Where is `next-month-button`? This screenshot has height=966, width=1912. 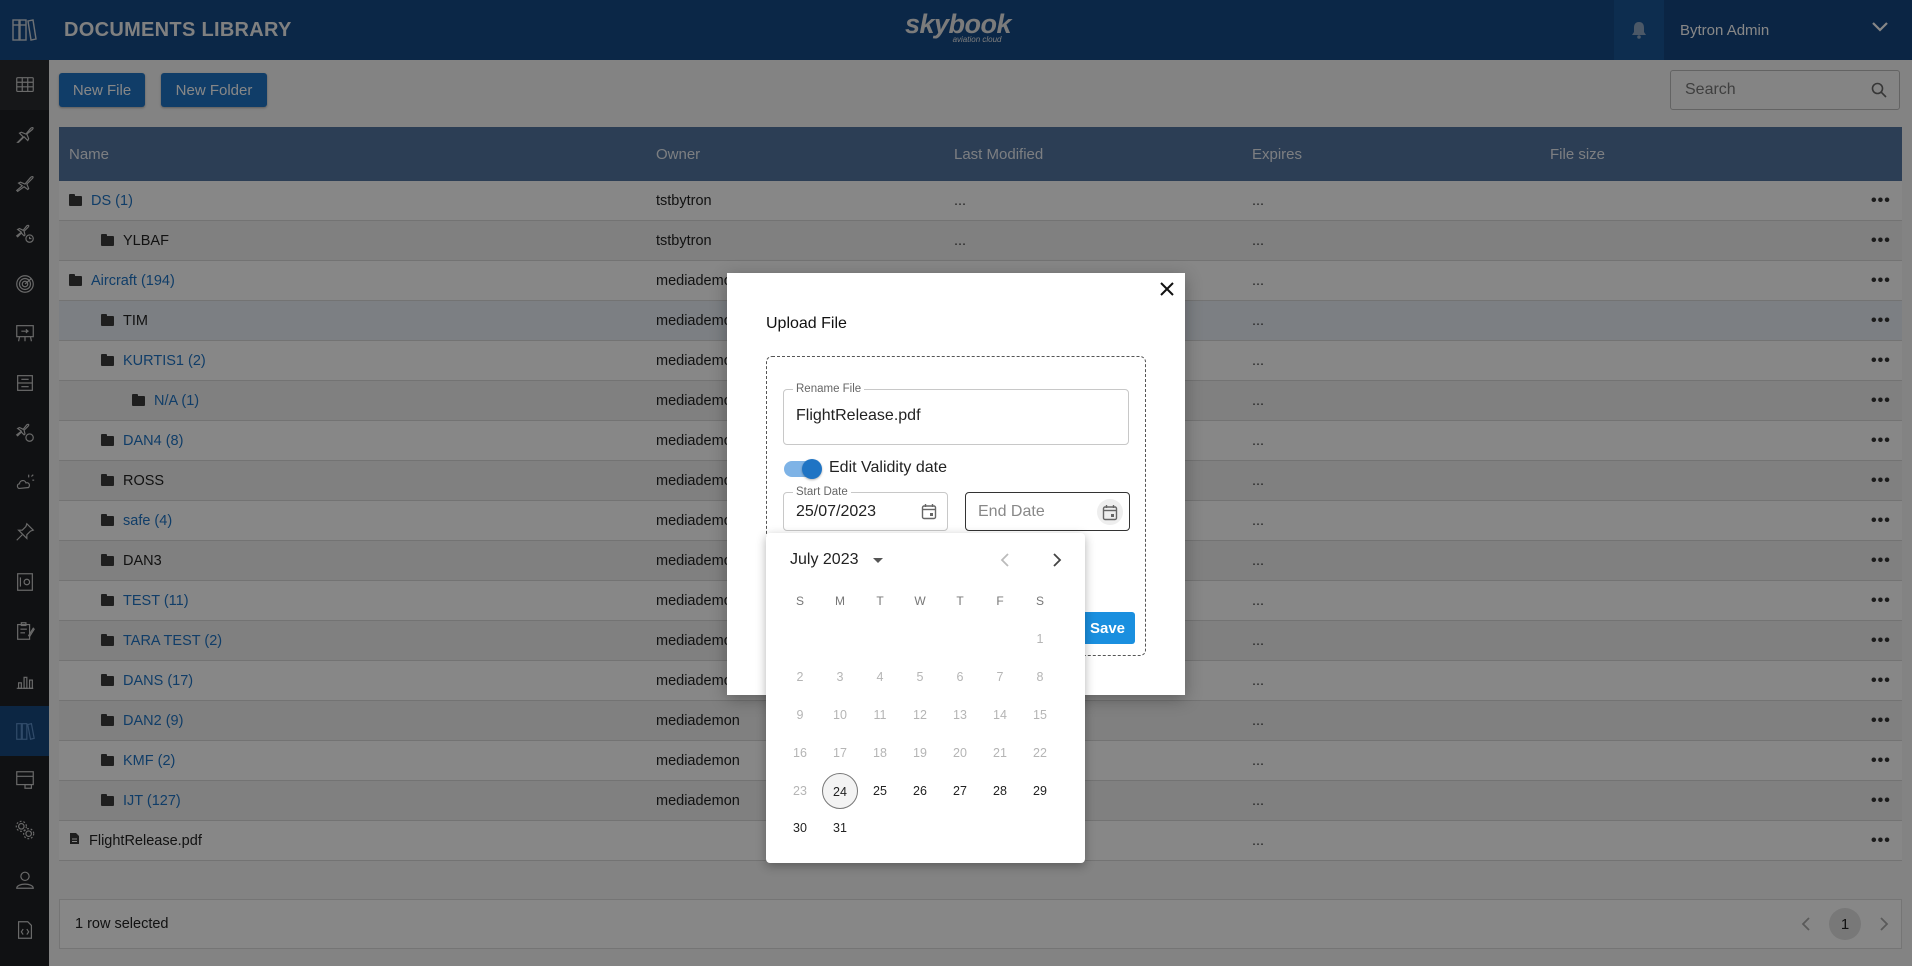 next-month-button is located at coordinates (1057, 561).